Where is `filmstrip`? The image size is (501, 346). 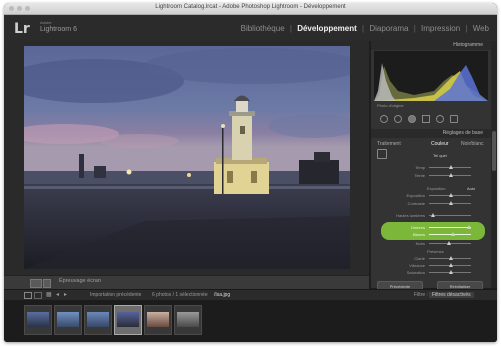 filmstrip is located at coordinates (250, 321).